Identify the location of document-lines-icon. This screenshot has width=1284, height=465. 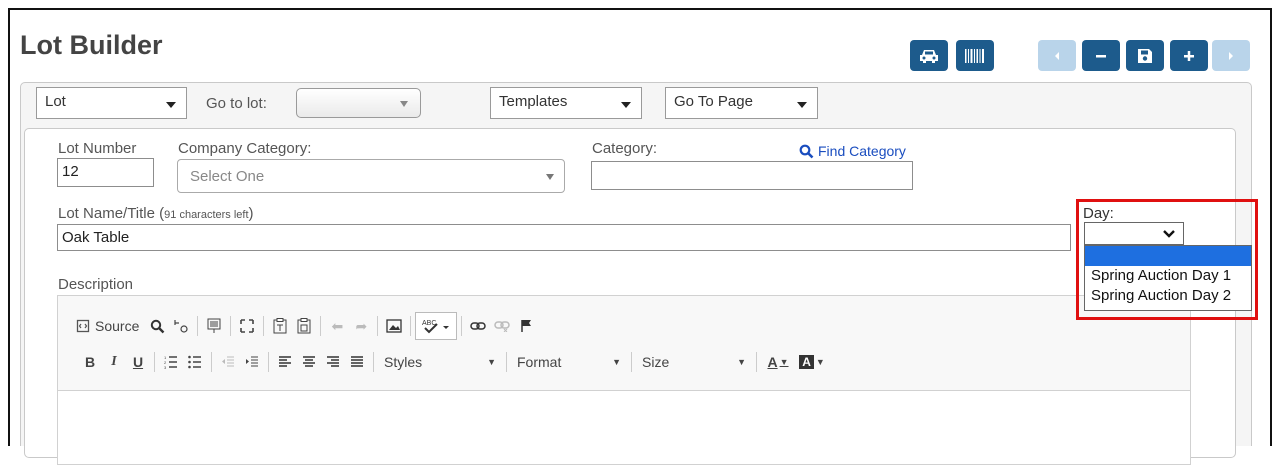
(214, 325).